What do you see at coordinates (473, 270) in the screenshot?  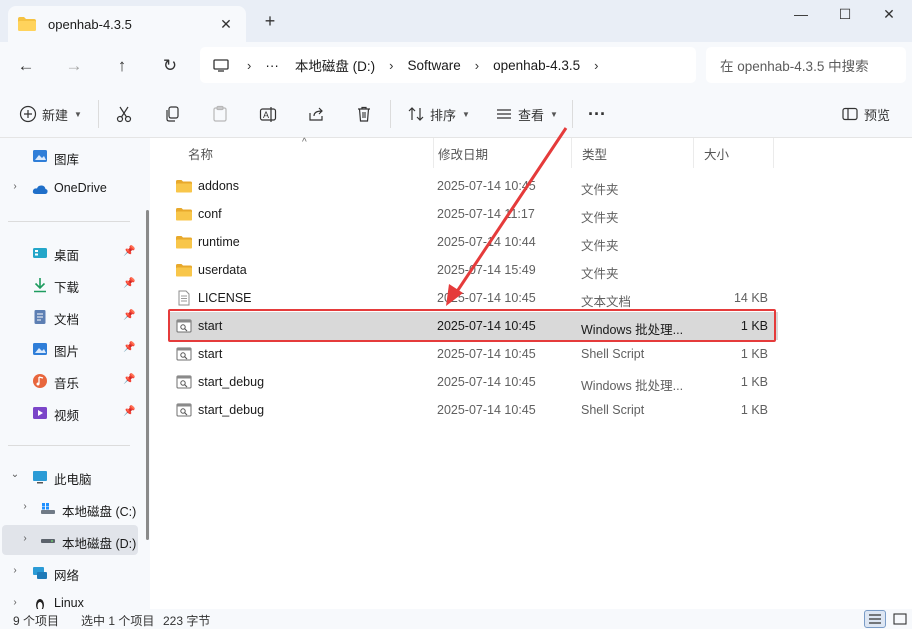 I see `file-row-userdata: userdata 2025-07-14 15:49 文件夹` at bounding box center [473, 270].